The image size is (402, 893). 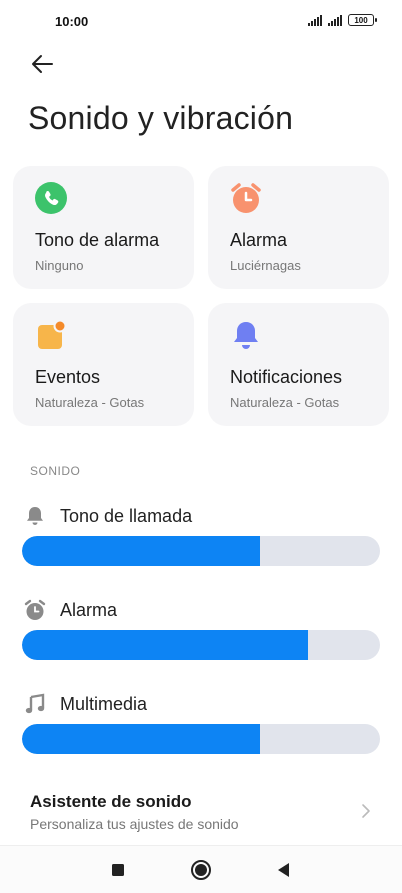 What do you see at coordinates (201, 535) in the screenshot?
I see `slider-tono-de-llamada: Tono de llamada` at bounding box center [201, 535].